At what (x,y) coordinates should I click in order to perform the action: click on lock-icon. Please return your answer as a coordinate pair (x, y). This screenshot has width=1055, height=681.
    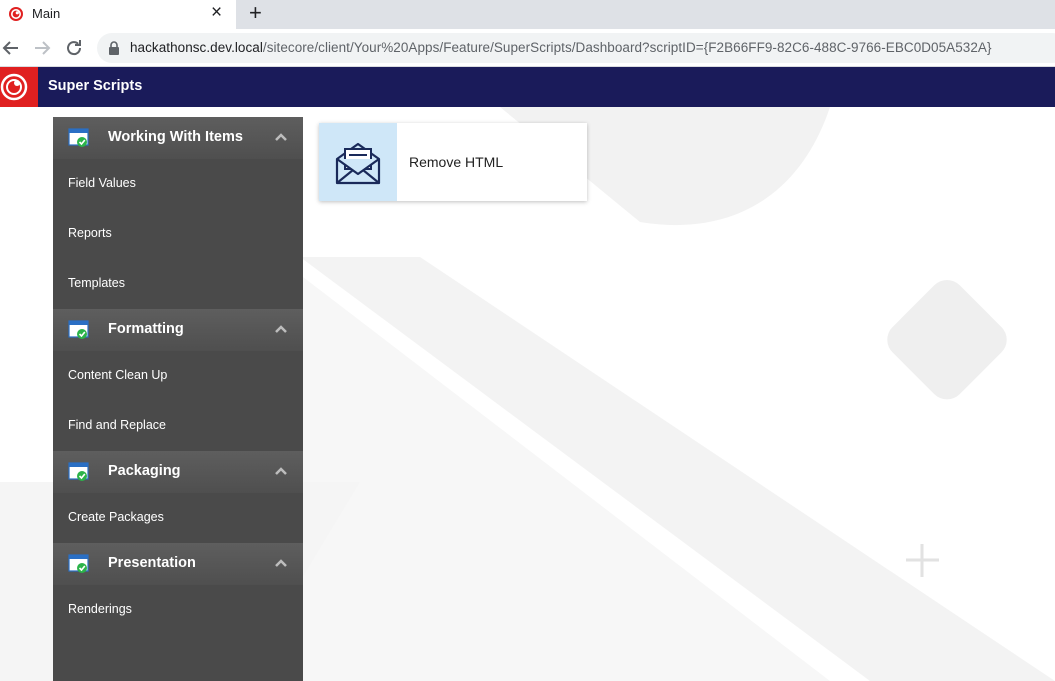
    Looking at the image, I should click on (114, 48).